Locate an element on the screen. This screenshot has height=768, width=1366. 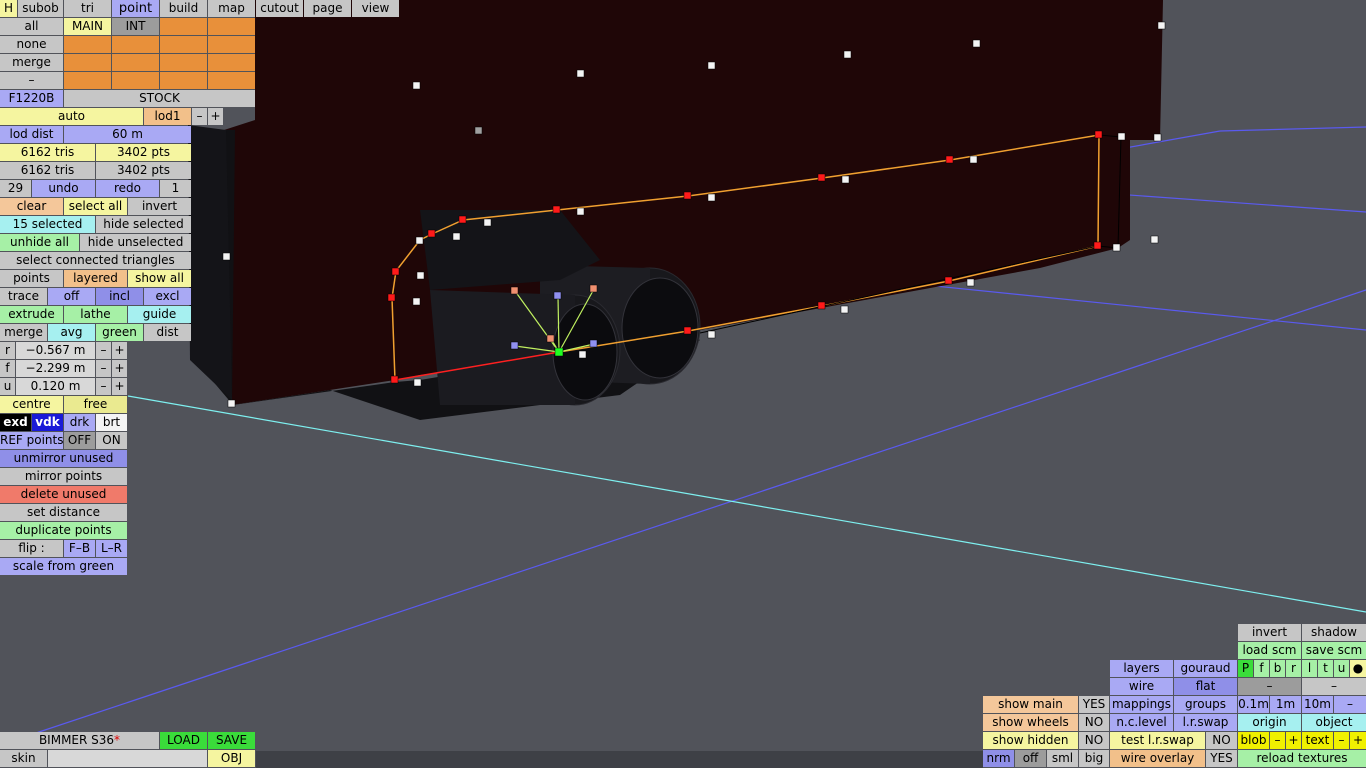
shade-brt: brt is located at coordinates (111, 422).